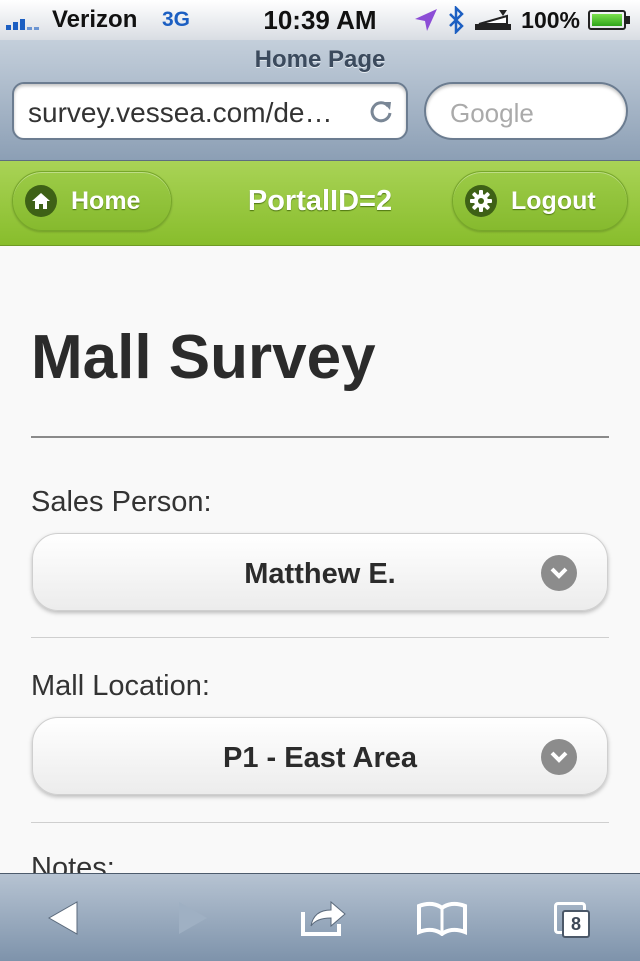  I want to click on tabs-button: 8, so click(572, 918).